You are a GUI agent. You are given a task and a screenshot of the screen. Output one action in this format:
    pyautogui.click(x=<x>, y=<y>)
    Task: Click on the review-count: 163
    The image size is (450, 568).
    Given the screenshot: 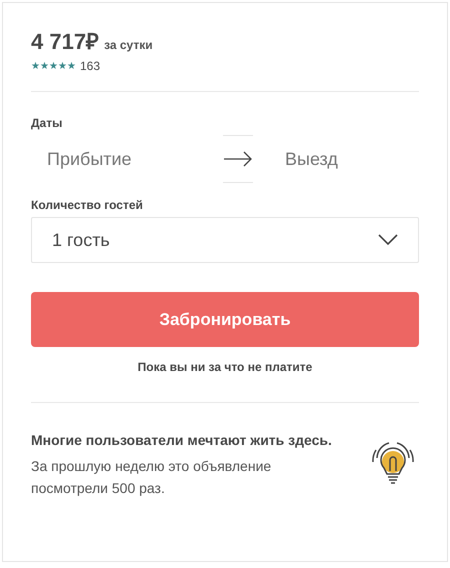 What is the action you would take?
    pyautogui.click(x=90, y=66)
    